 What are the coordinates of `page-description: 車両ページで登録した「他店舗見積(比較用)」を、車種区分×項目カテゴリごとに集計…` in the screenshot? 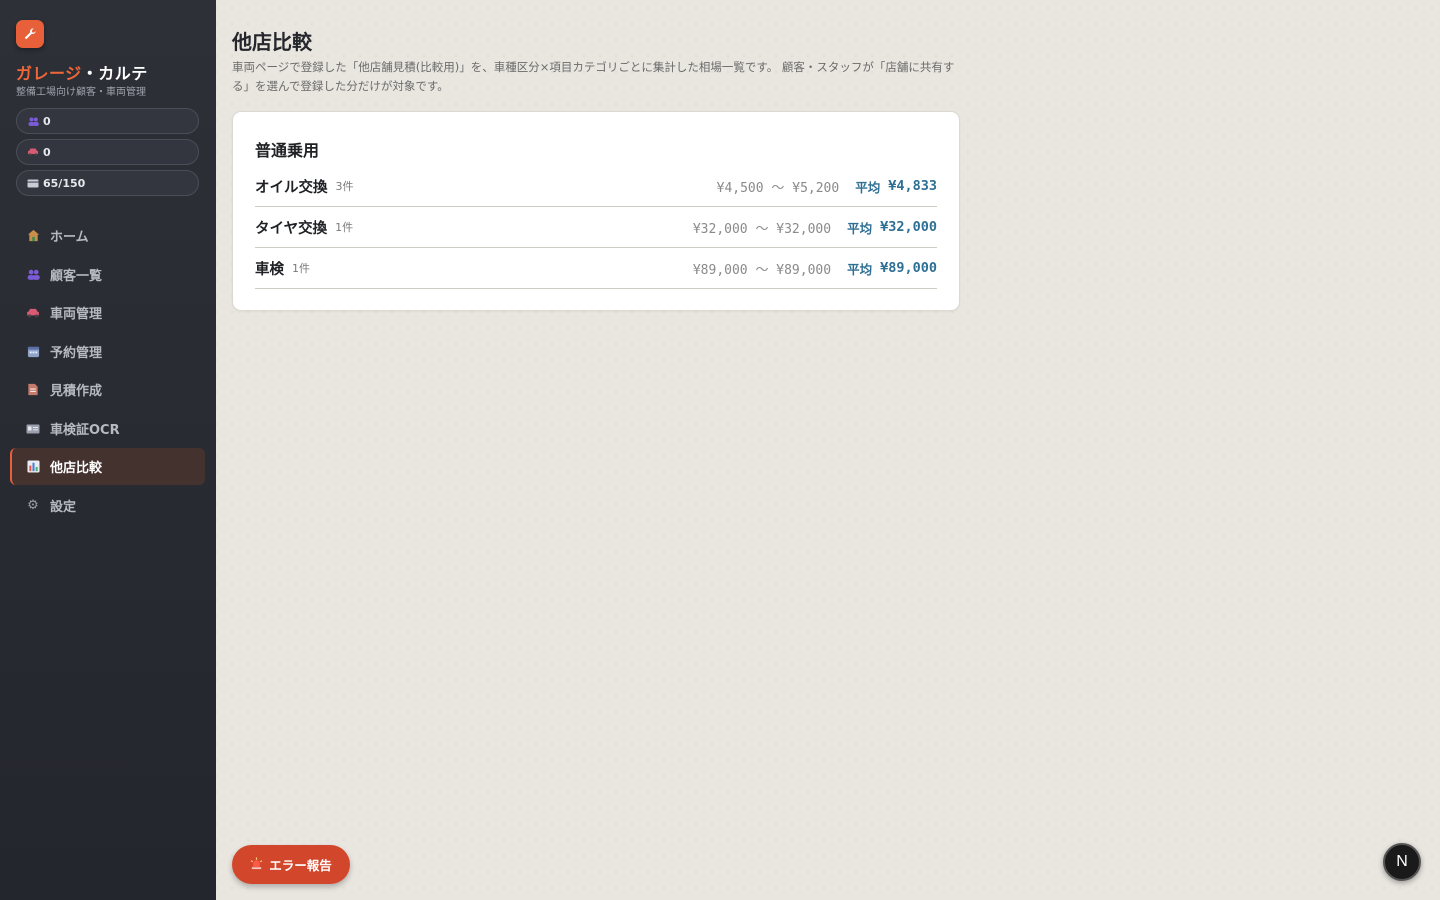 It's located at (593, 76).